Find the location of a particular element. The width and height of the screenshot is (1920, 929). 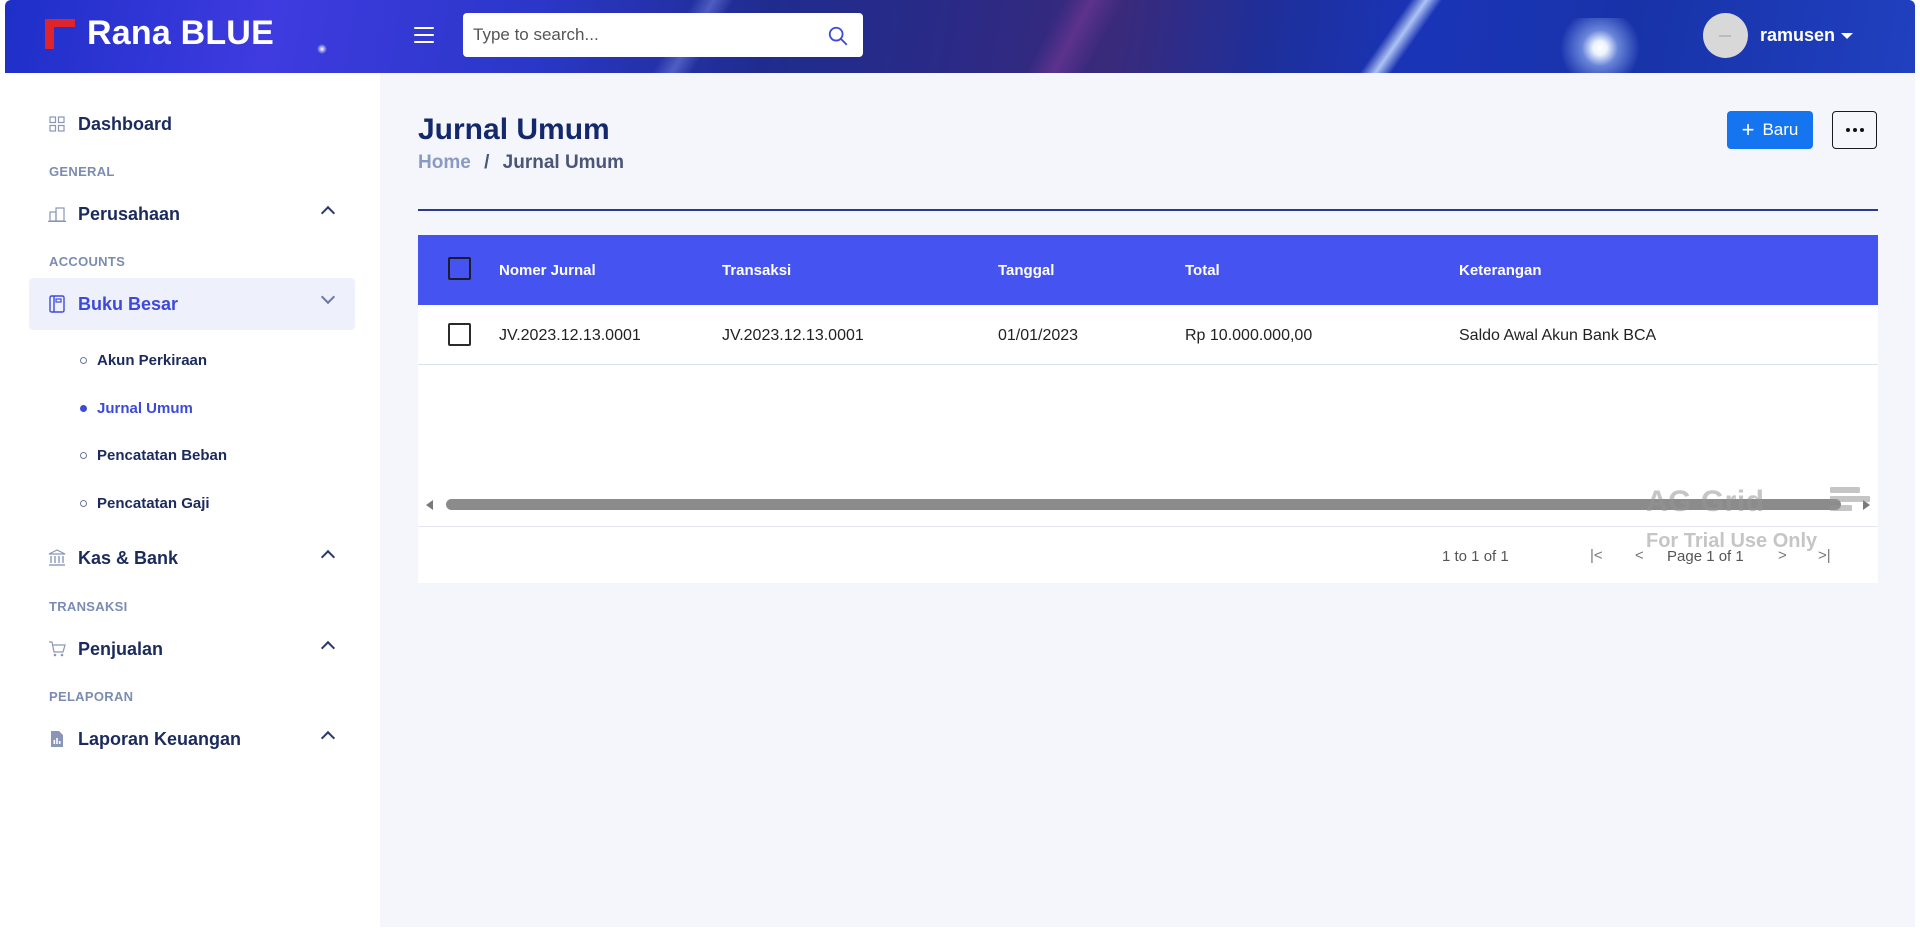

sidebar-subitem-pencatatan-beban: Pencatatan Beban is located at coordinates (153, 455).